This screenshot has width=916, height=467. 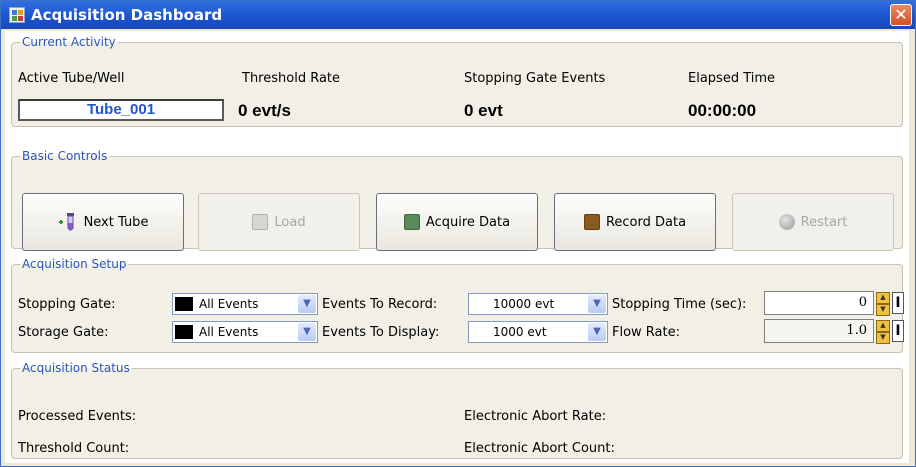 What do you see at coordinates (71, 78) in the screenshot?
I see `active-tube-label: Active Tube/Well` at bounding box center [71, 78].